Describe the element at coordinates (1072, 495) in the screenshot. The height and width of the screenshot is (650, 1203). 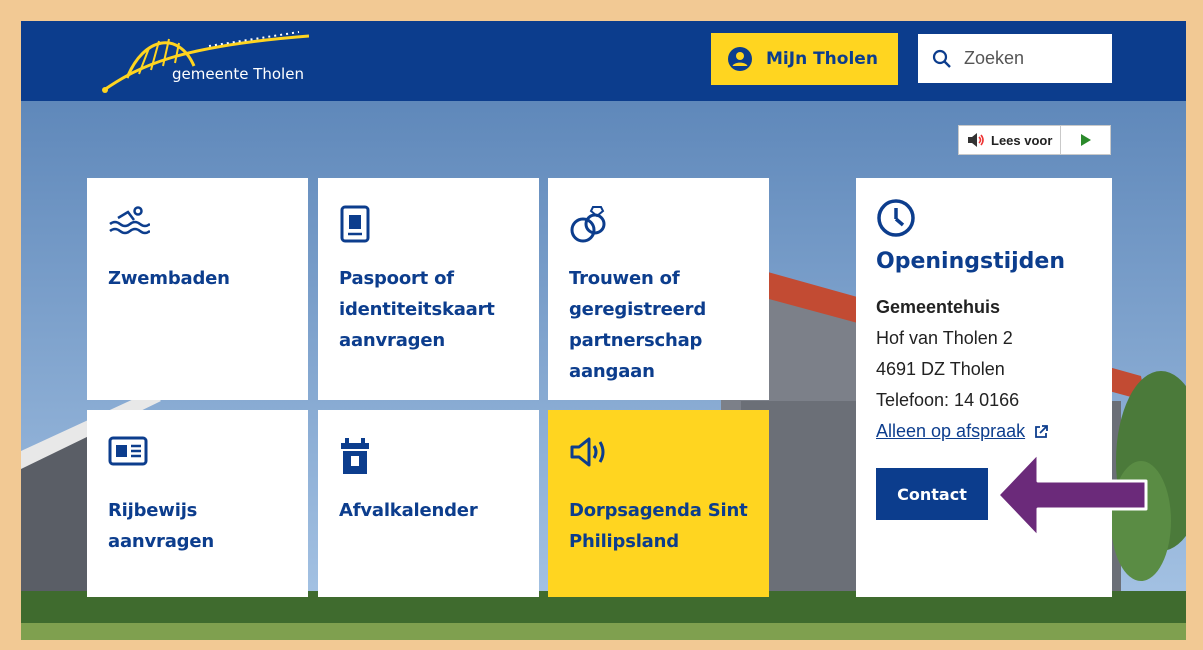
I see `annotation-arrow-icon` at that location.